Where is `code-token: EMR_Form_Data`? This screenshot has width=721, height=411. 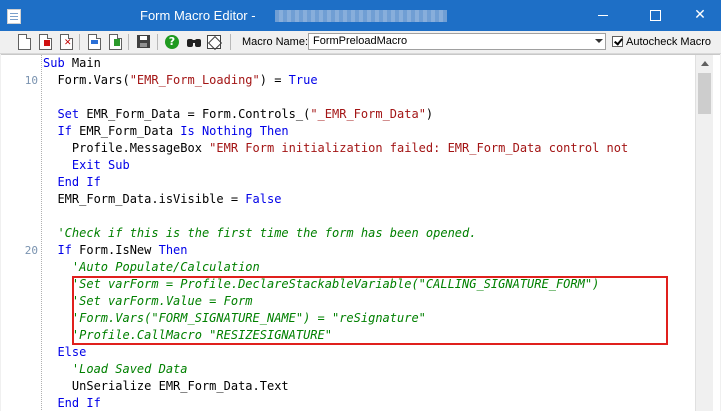 code-token: EMR_Form_Data is located at coordinates (130, 131).